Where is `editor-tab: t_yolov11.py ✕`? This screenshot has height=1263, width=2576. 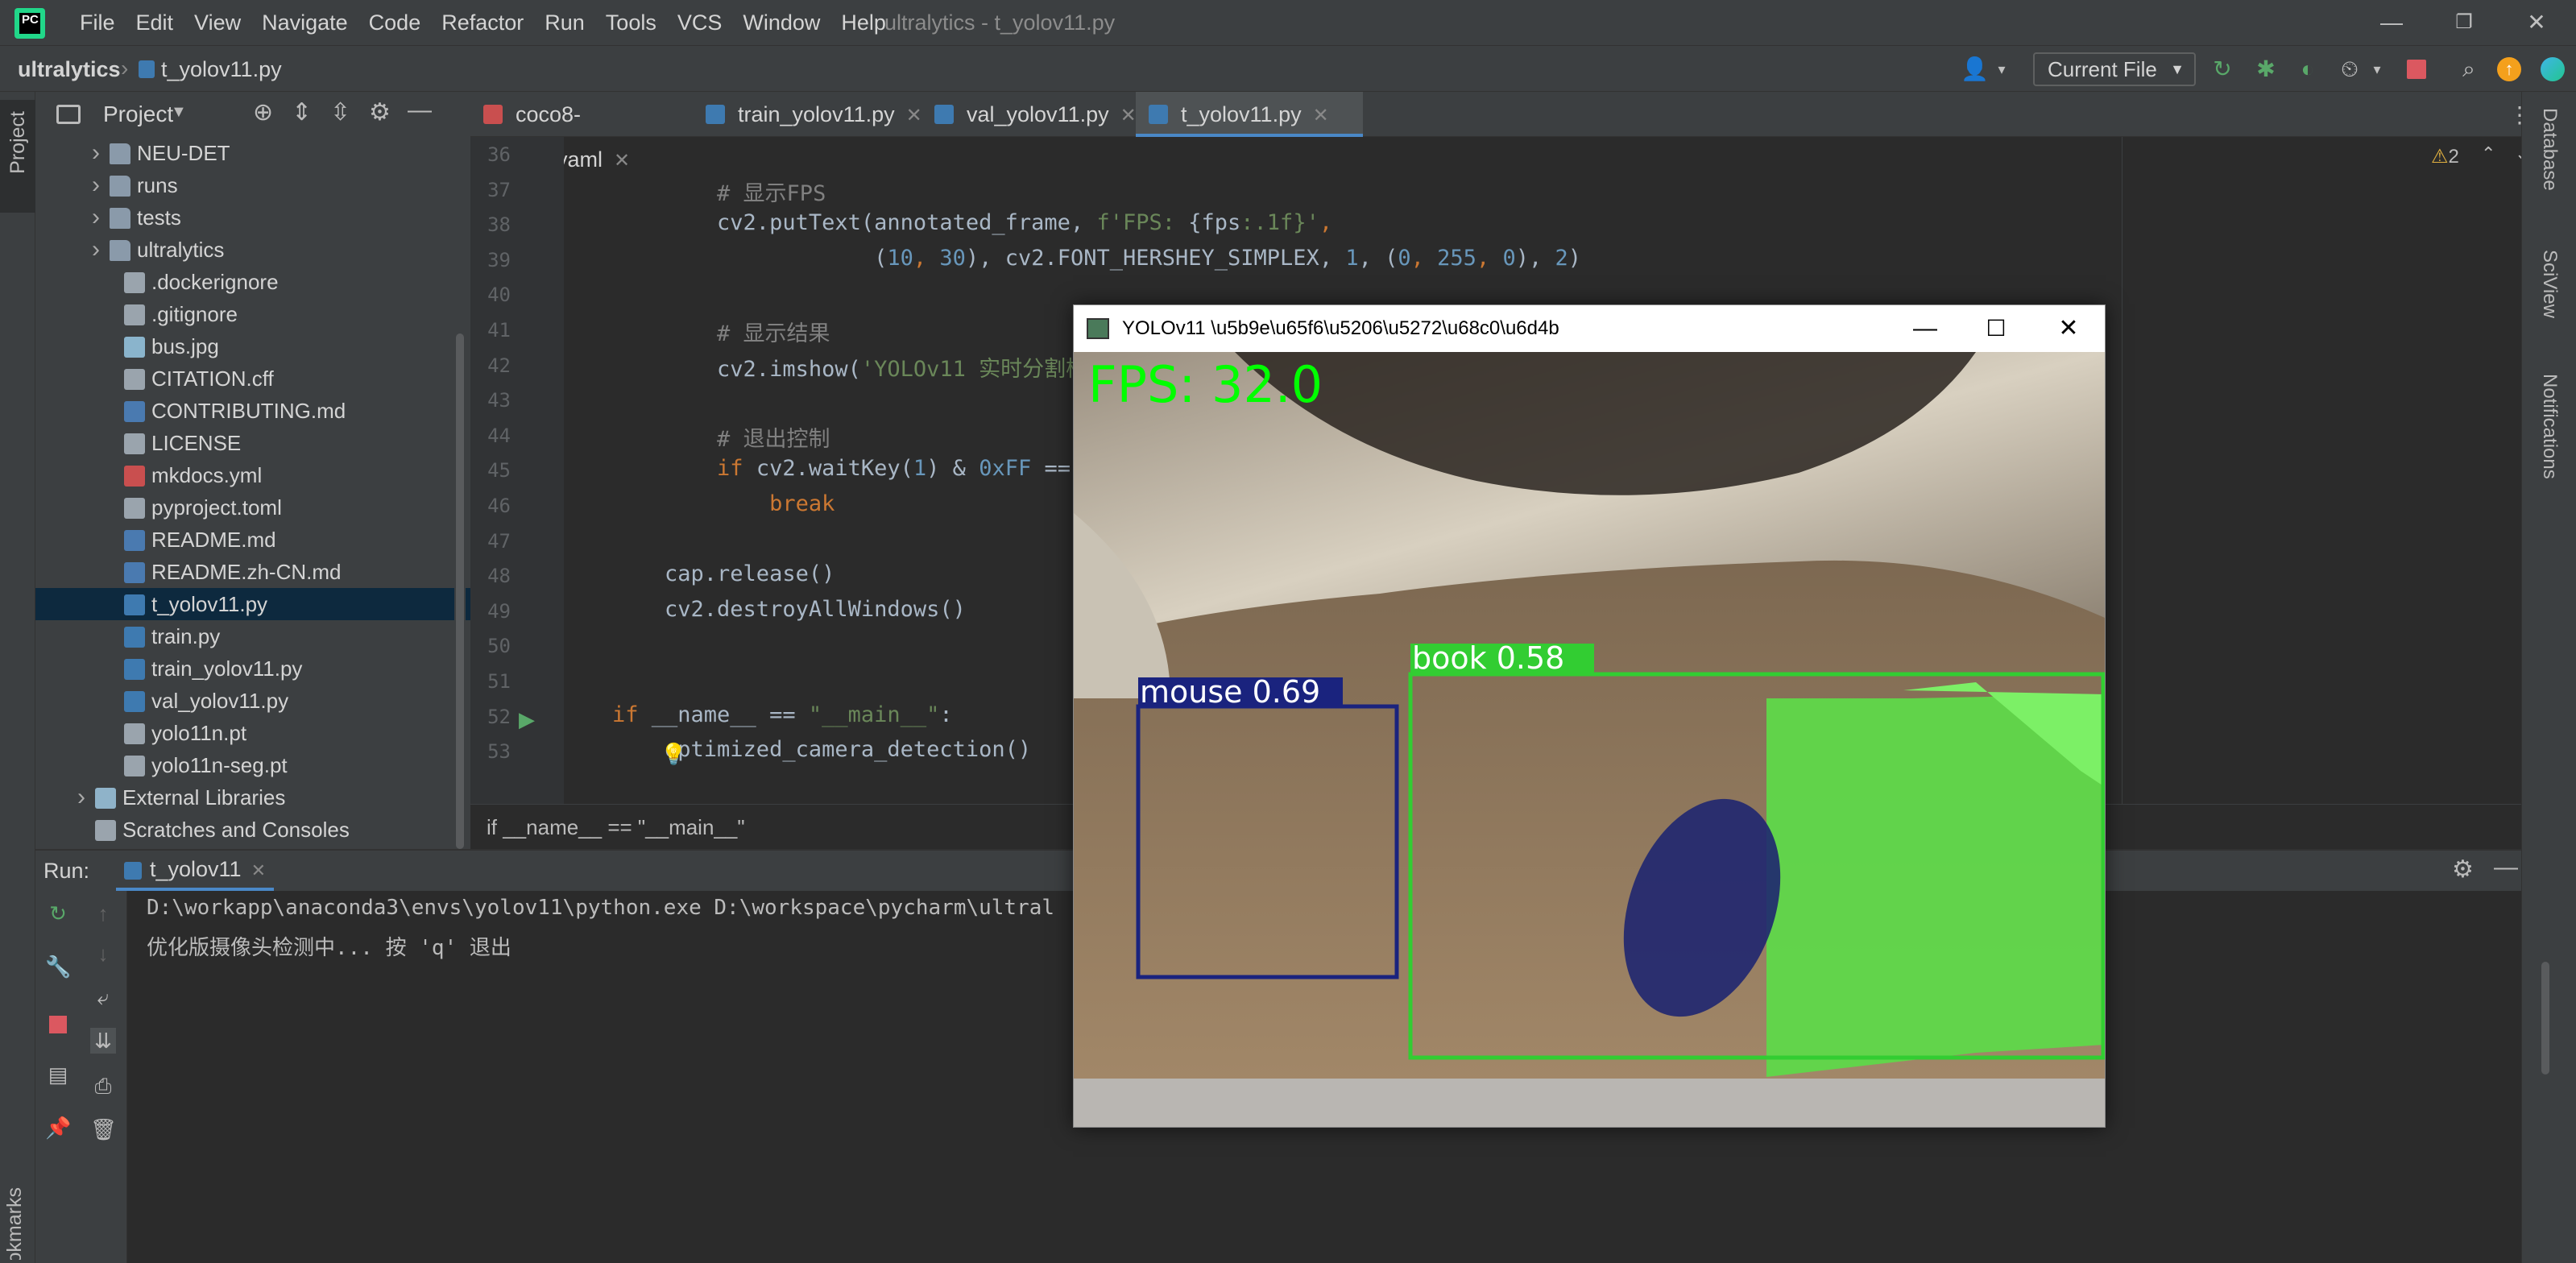
editor-tab: t_yolov11.py ✕ is located at coordinates (1249, 115).